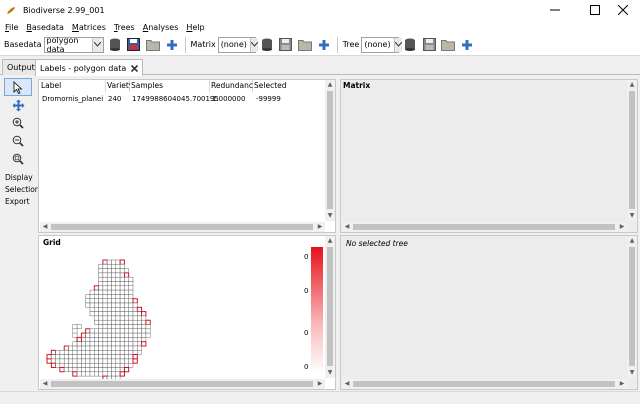 The height and width of the screenshot is (404, 640). What do you see at coordinates (330, 307) in the screenshot?
I see `grid-vscroll: ▲ ▼` at bounding box center [330, 307].